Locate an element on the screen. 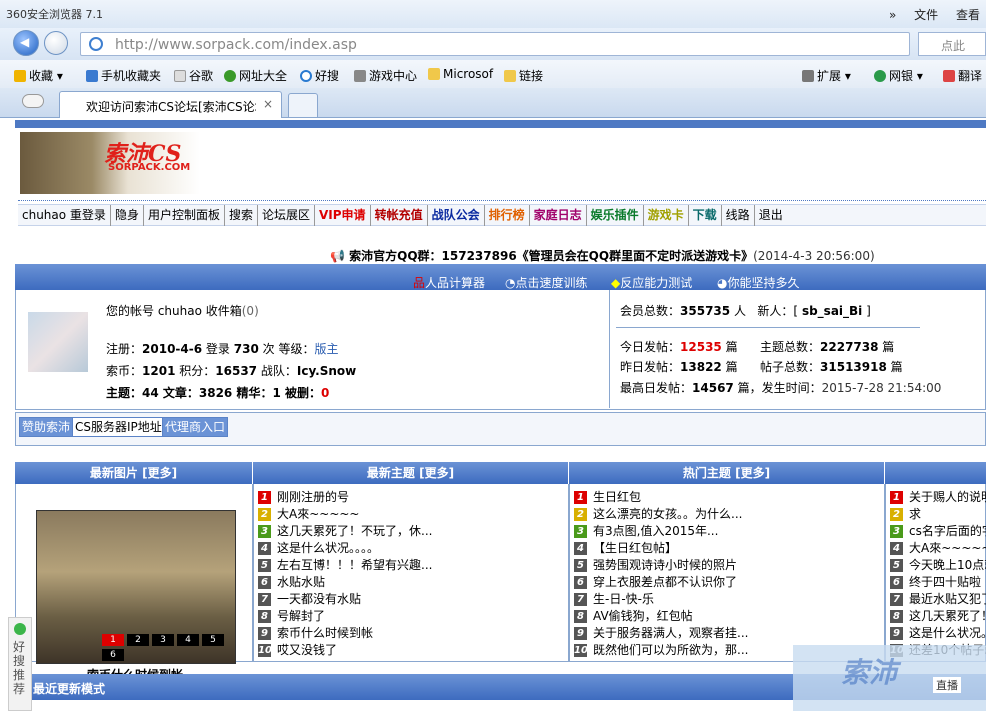 The height and width of the screenshot is (711, 986). panel-link-click-speed: ◔点击速度训练 is located at coordinates (546, 282).